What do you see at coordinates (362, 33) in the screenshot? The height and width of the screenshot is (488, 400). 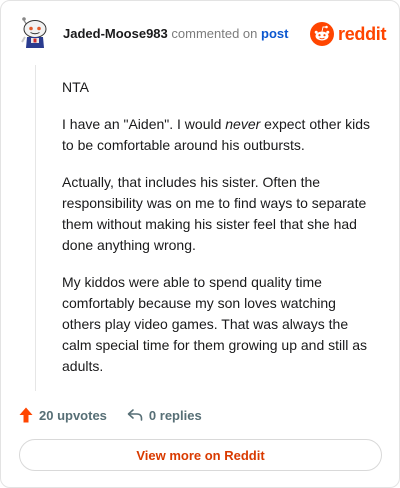 I see `brand-wordmark: reddit` at bounding box center [362, 33].